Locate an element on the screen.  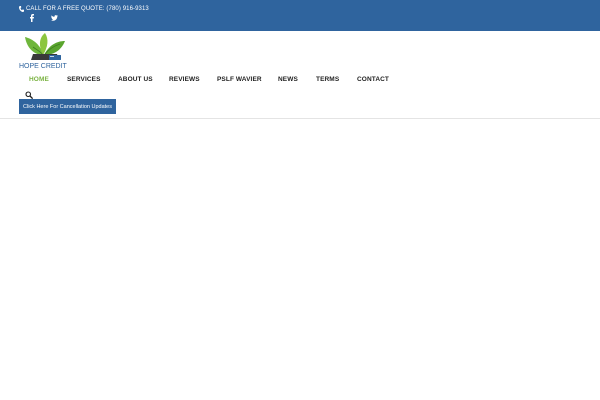
phone-text: CALL FOR A FREE QUOTE: (780) 916-9313 is located at coordinates (87, 9).